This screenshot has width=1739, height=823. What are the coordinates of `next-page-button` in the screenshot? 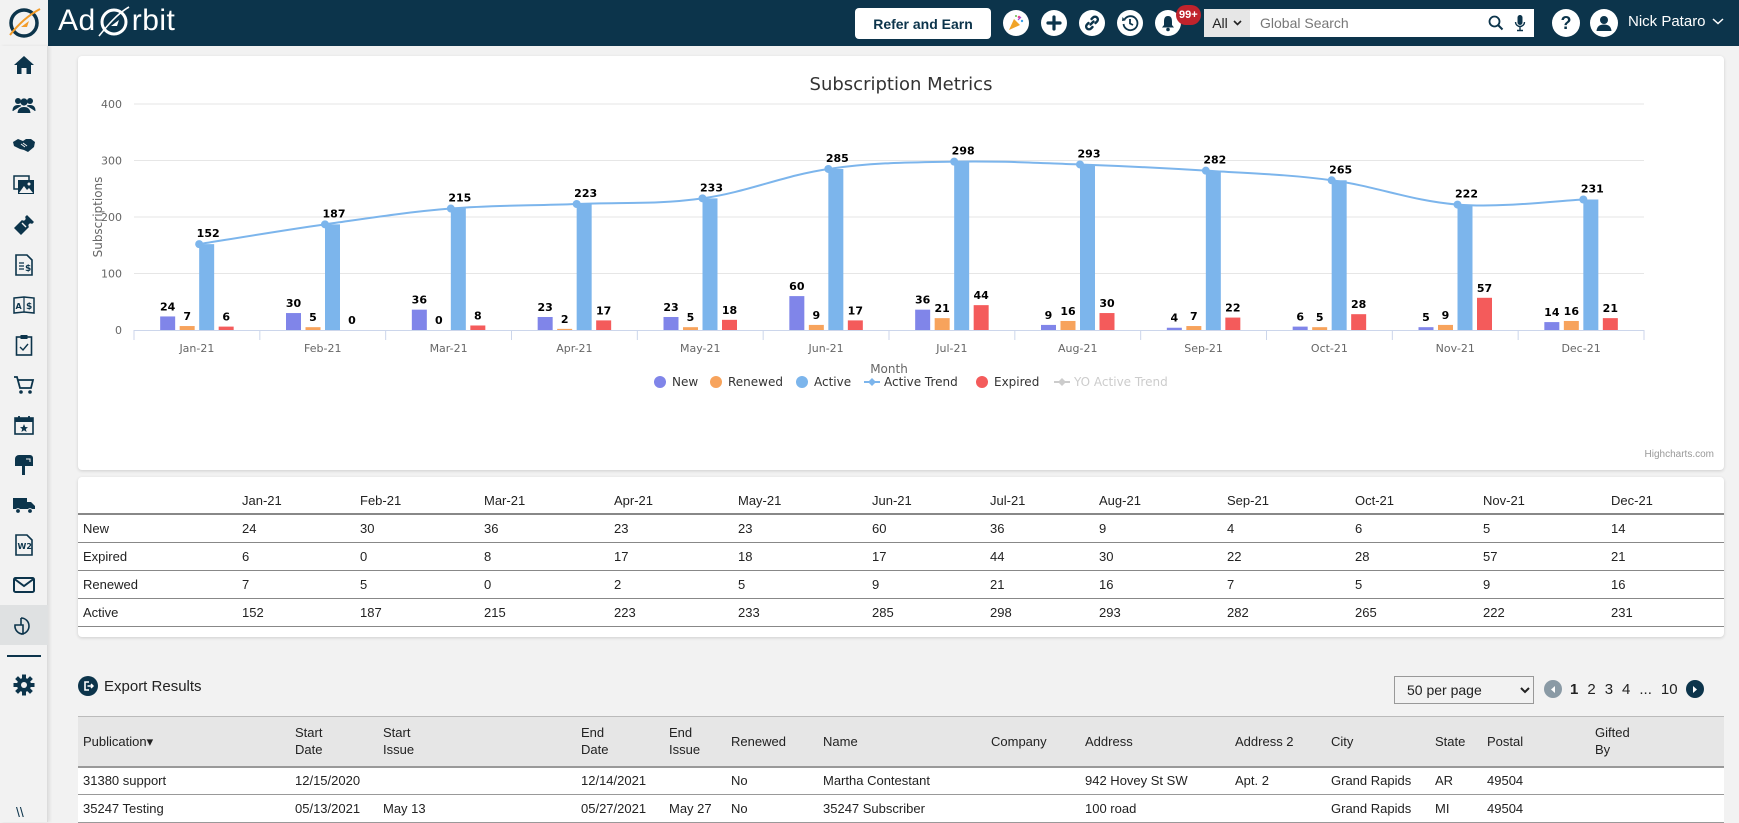 It's located at (1694, 689).